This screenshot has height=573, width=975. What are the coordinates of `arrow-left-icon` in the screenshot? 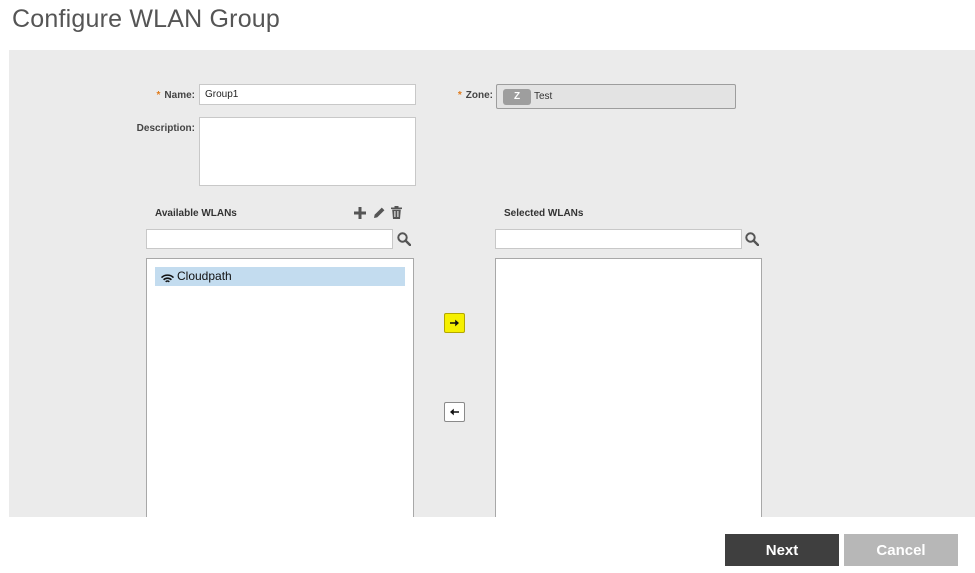 It's located at (454, 412).